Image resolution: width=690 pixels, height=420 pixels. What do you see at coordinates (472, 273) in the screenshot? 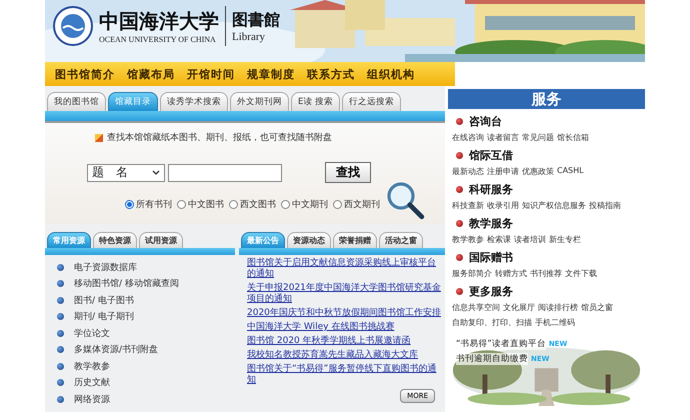
I see `service-link: 服务部简介` at bounding box center [472, 273].